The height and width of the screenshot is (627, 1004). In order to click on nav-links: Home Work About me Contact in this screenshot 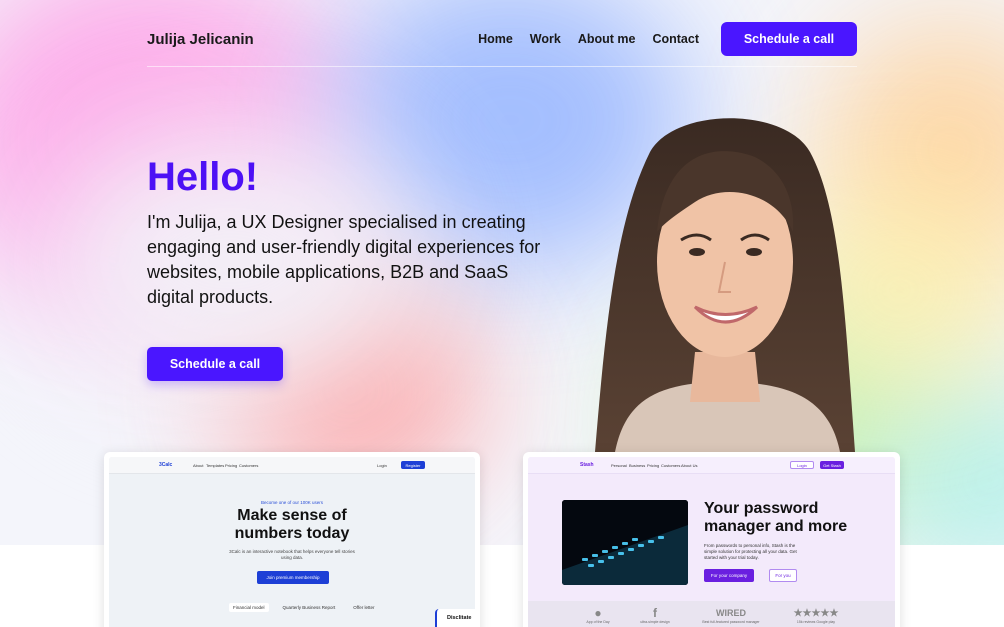, I will do `click(588, 39)`.